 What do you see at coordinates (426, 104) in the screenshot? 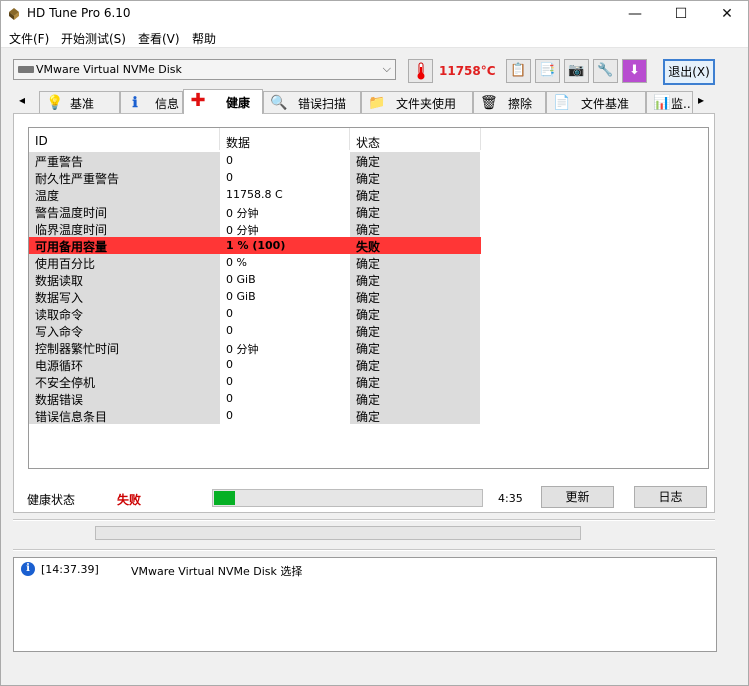
I see `tab-label: 文件夹使用` at bounding box center [426, 104].